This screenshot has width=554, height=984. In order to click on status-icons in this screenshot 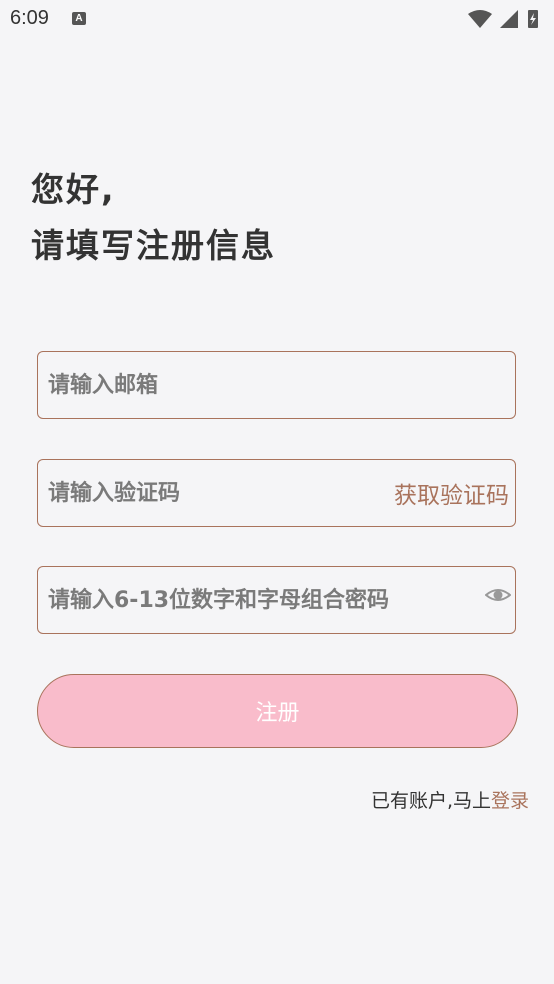, I will do `click(503, 19)`.